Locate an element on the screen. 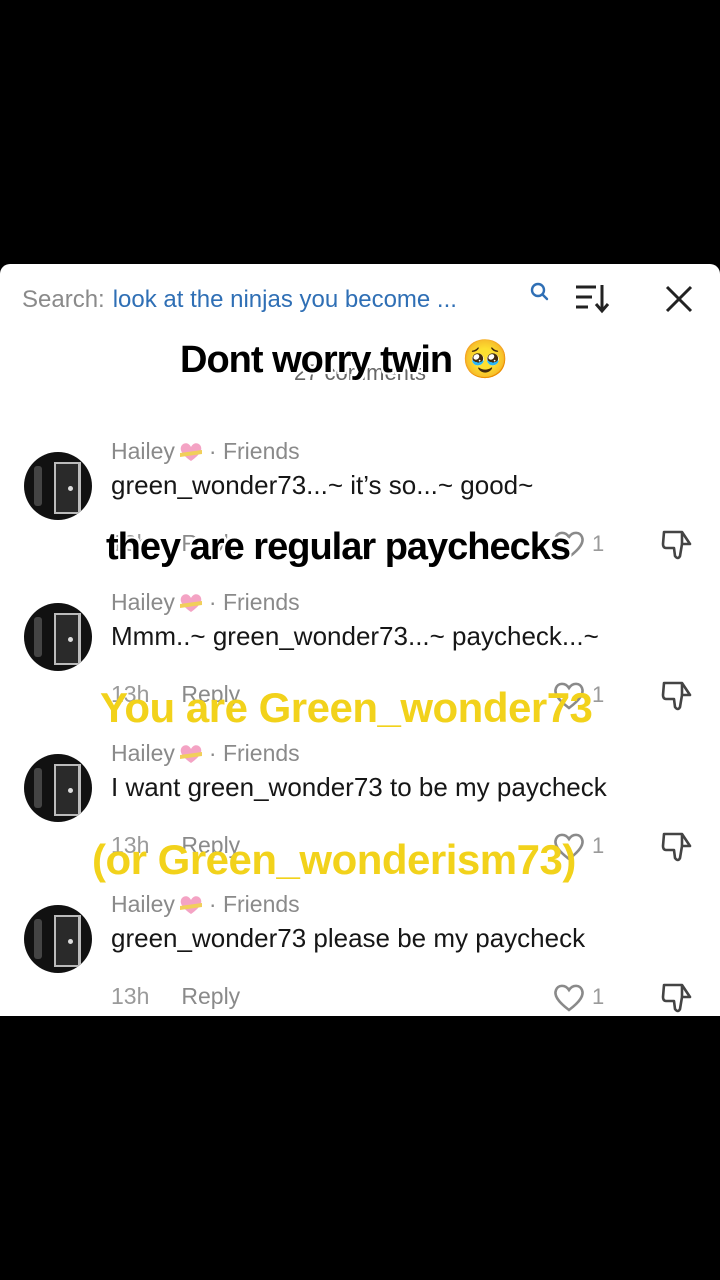 Image resolution: width=720 pixels, height=1280 pixels. like-button: 1 is located at coordinates (578, 997).